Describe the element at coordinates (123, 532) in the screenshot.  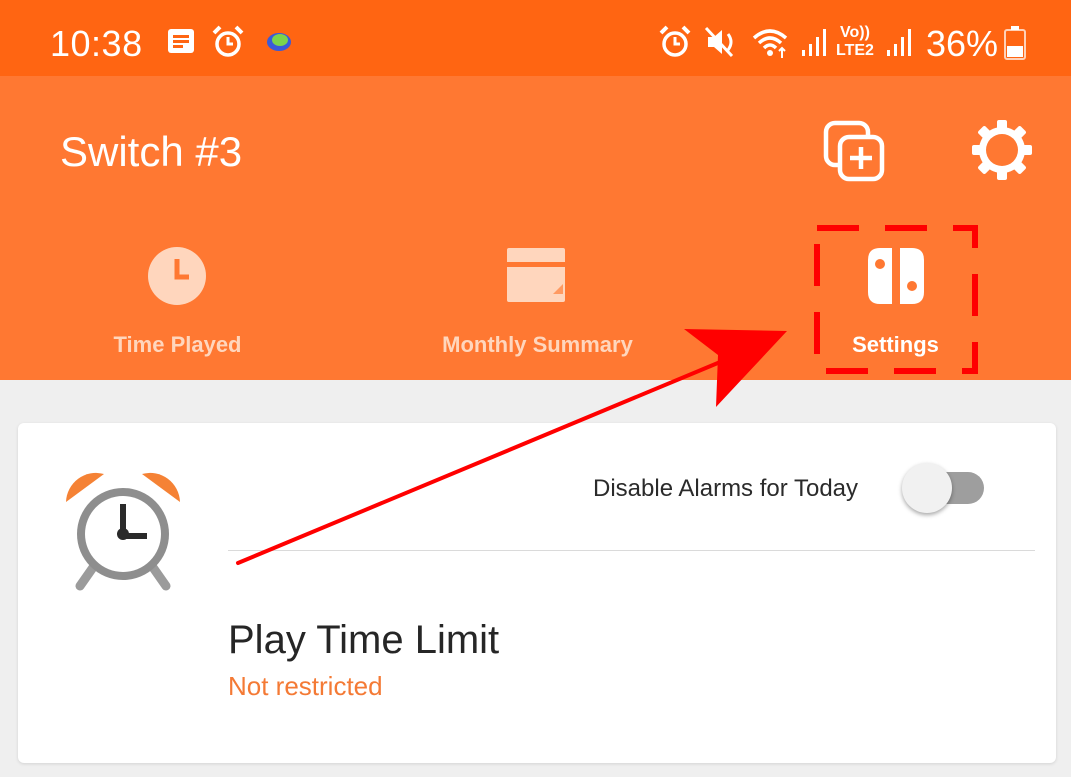
I see `alarm-clock-icon` at that location.